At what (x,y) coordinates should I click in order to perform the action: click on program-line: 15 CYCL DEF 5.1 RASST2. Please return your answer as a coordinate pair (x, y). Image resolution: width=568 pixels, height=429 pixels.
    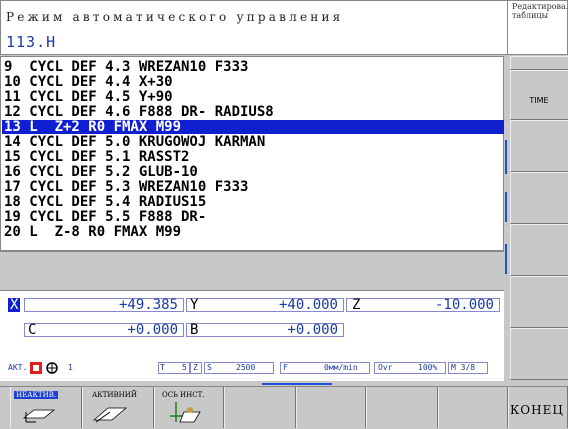
    Looking at the image, I should click on (253, 157).